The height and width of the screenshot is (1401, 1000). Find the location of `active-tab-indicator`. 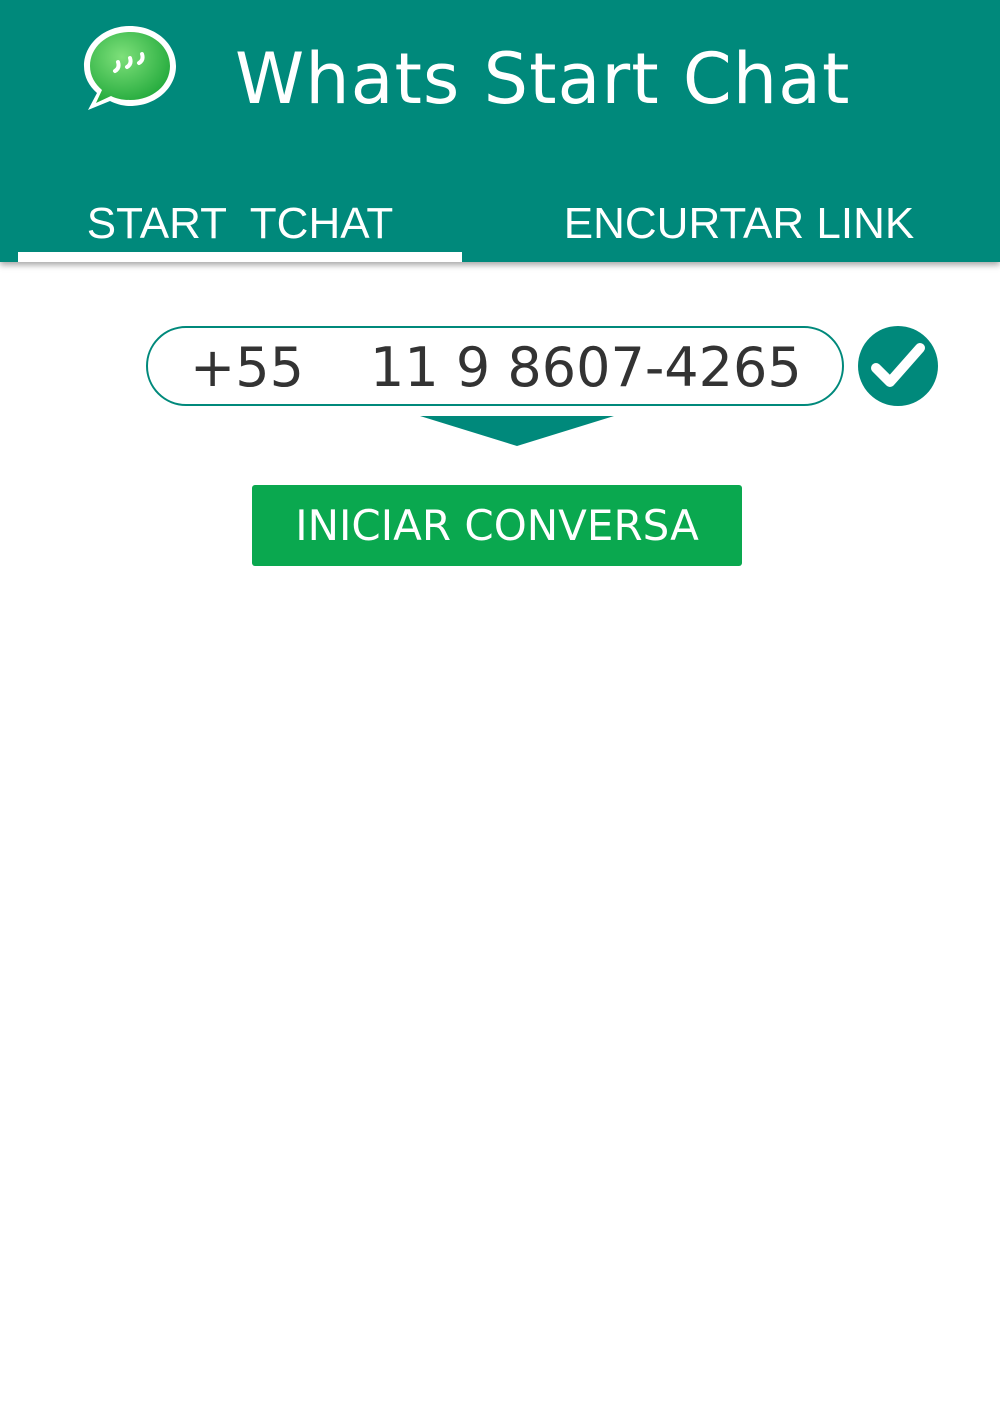

active-tab-indicator is located at coordinates (240, 257).